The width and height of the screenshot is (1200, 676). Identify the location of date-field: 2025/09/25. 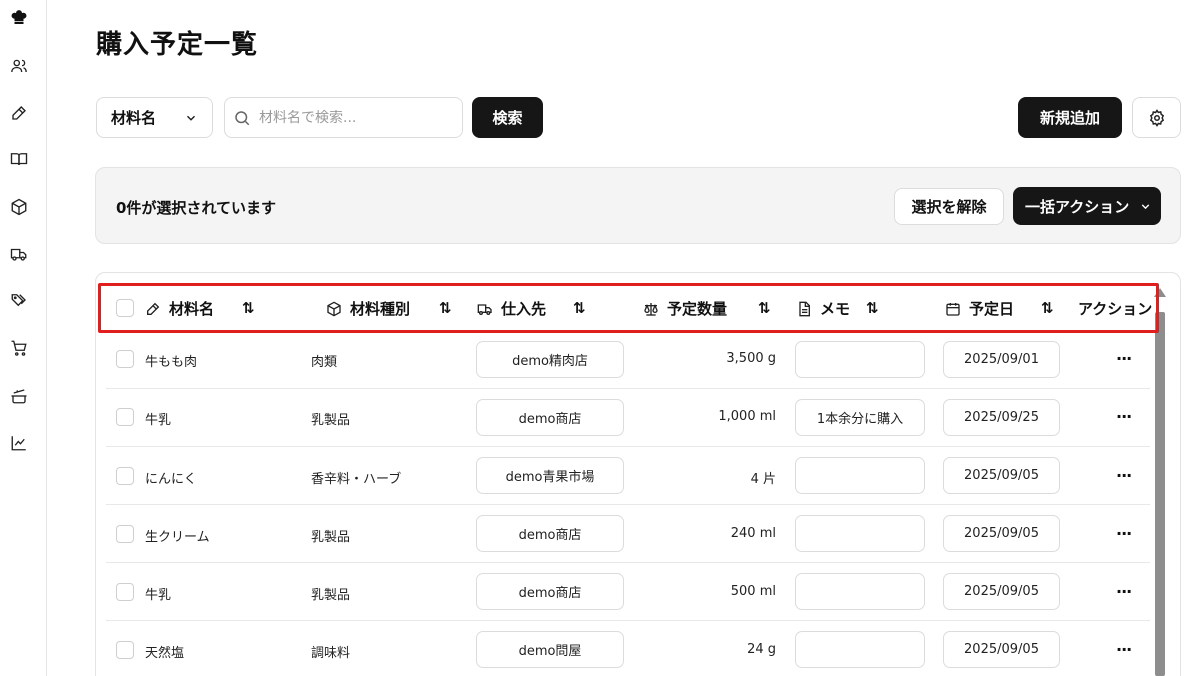
(1001, 417).